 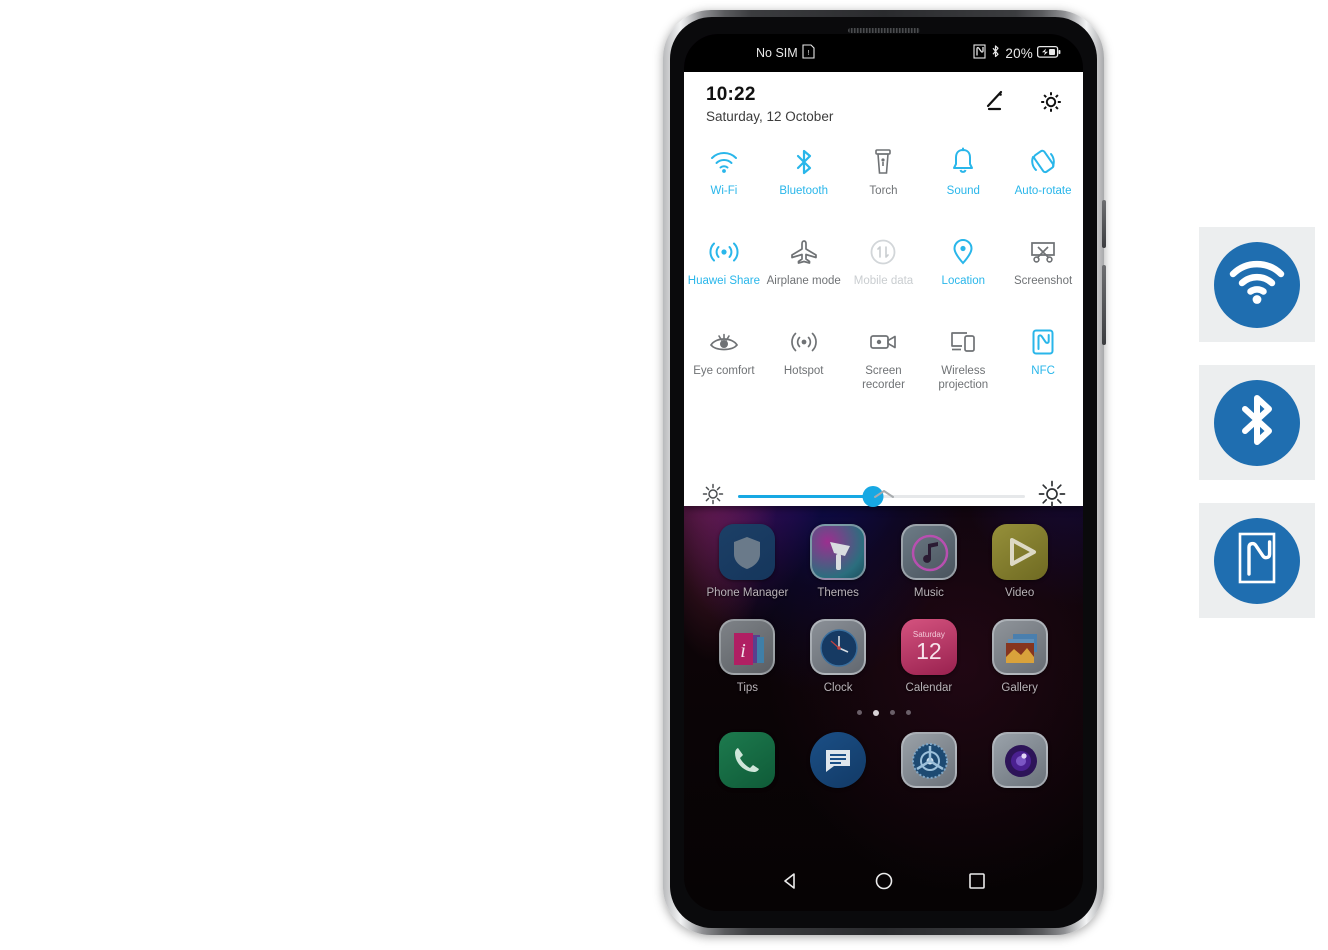 What do you see at coordinates (883, 342) in the screenshot?
I see `screen-recorder-icon` at bounding box center [883, 342].